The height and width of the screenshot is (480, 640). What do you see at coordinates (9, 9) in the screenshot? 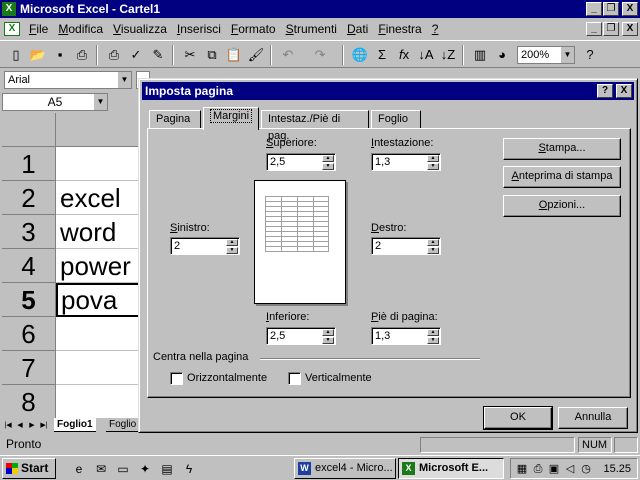
I see `excel-app-icon: X` at bounding box center [9, 9].